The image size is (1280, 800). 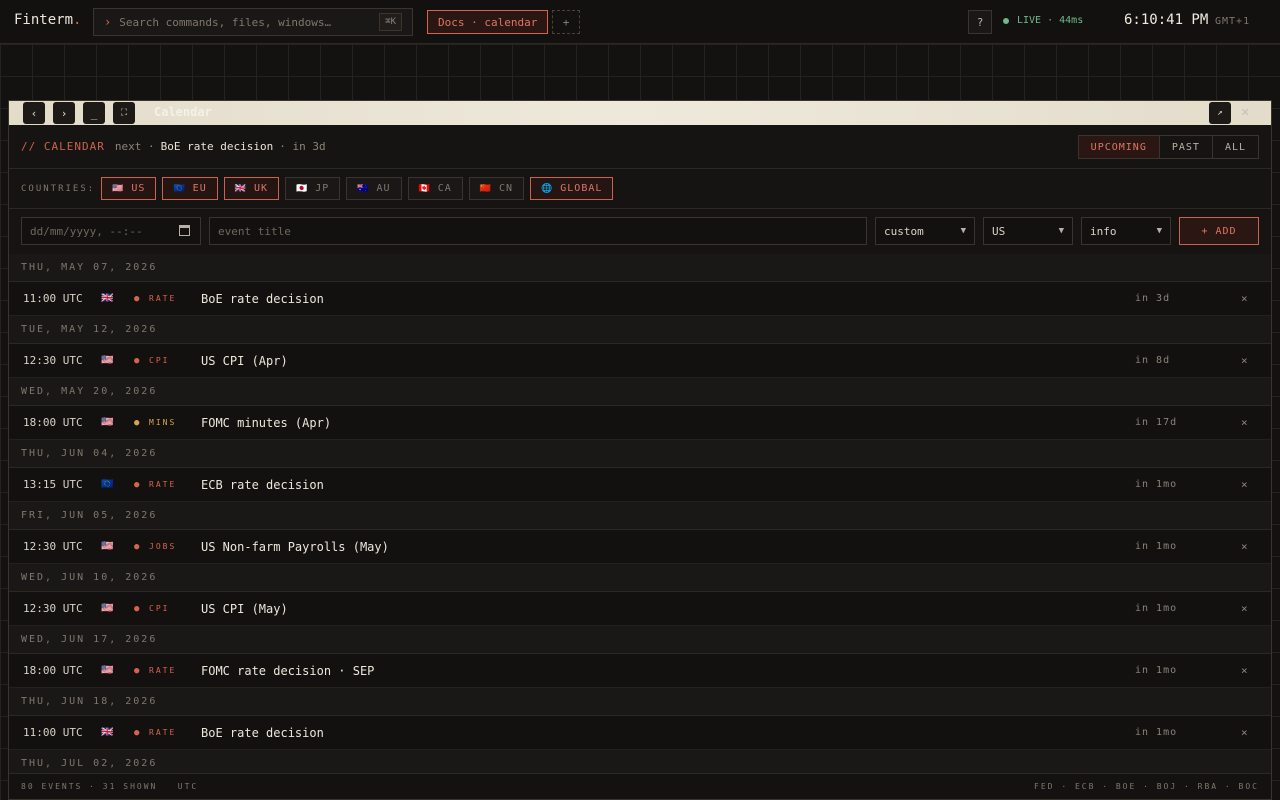 I want to click on event-row: 11:00 UTC 🇬🇧 ● RATE BoE rate decision in 1mo ×, so click(x=640, y=733).